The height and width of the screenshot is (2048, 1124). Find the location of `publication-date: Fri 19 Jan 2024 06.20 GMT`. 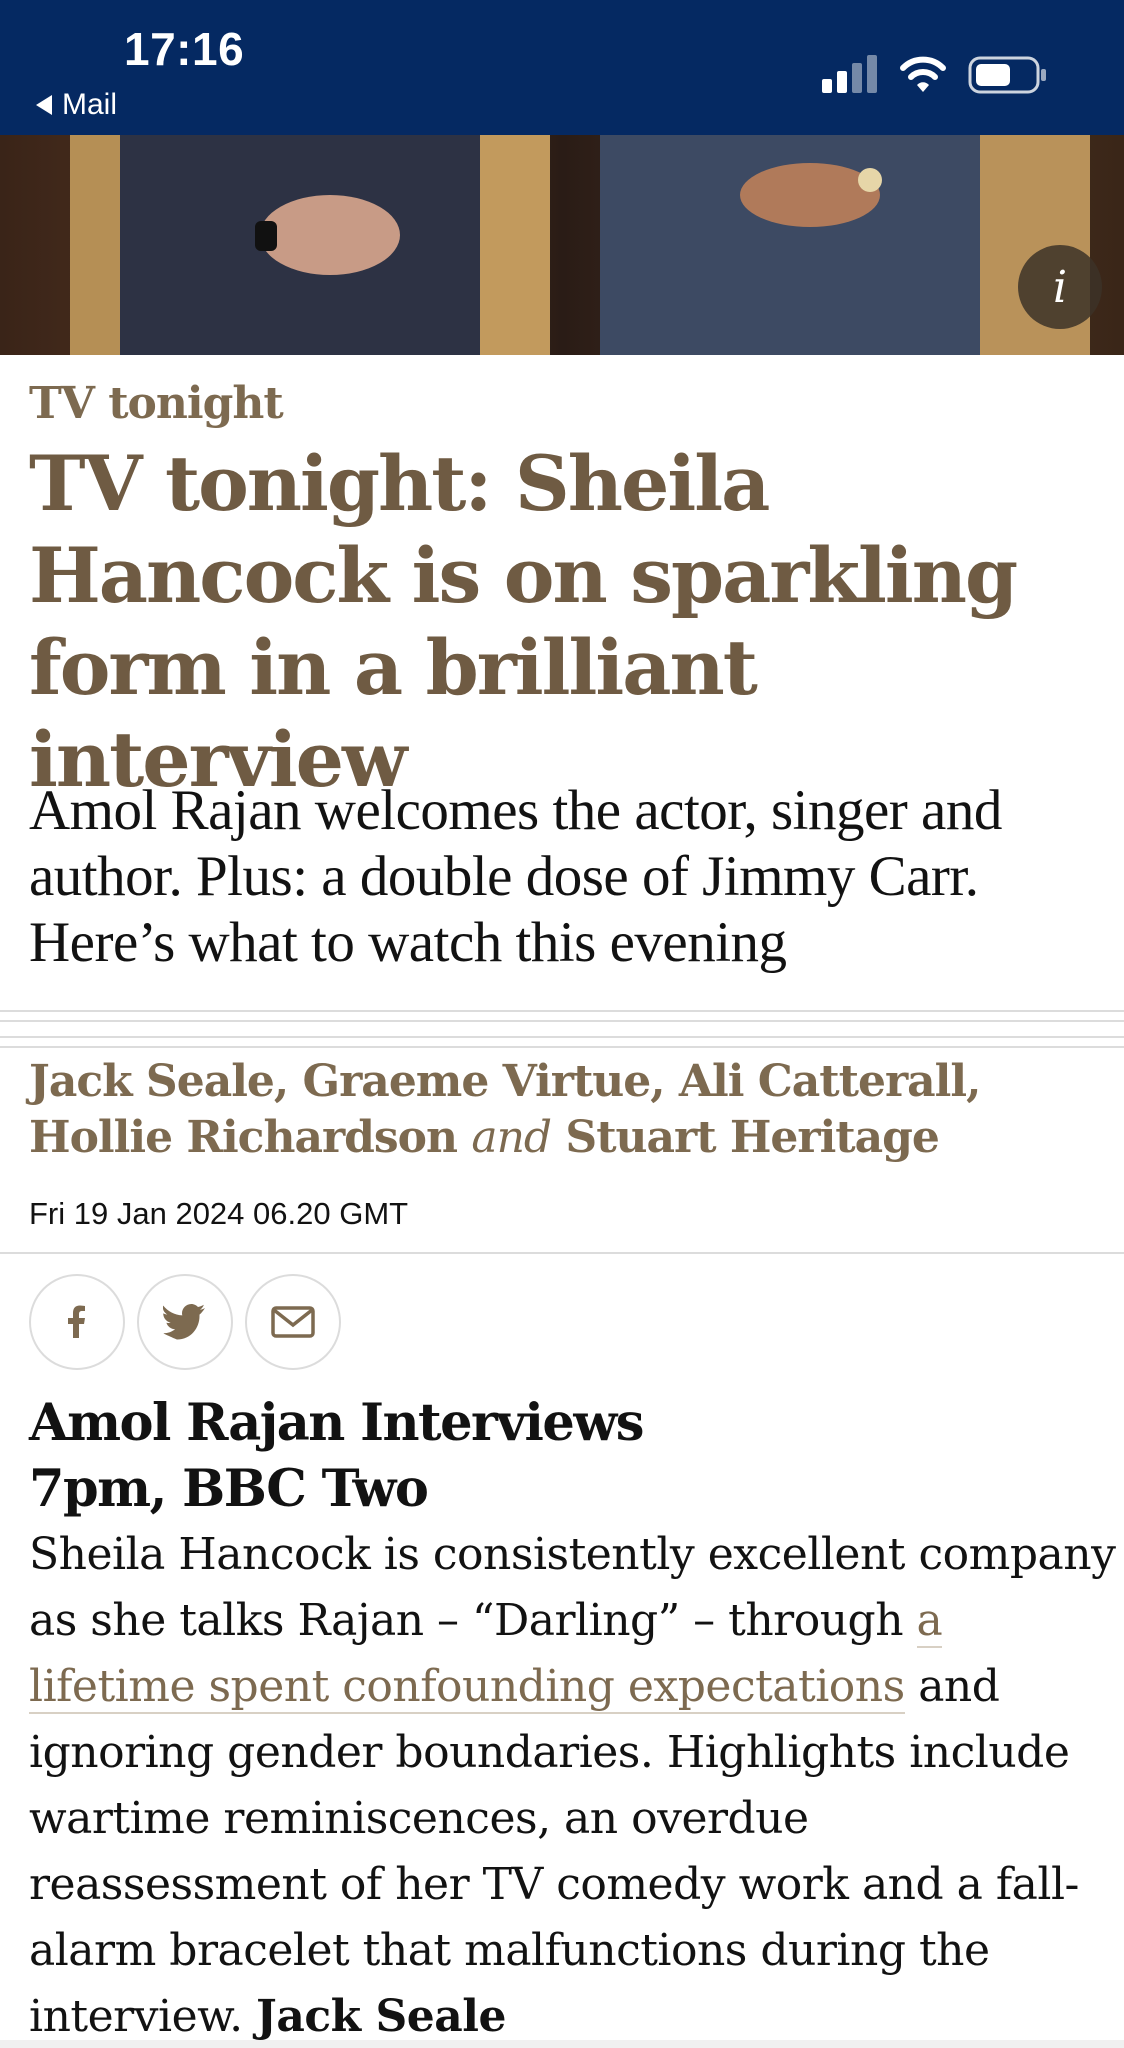

publication-date: Fri 19 Jan 2024 06.20 GMT is located at coordinates (219, 1213).